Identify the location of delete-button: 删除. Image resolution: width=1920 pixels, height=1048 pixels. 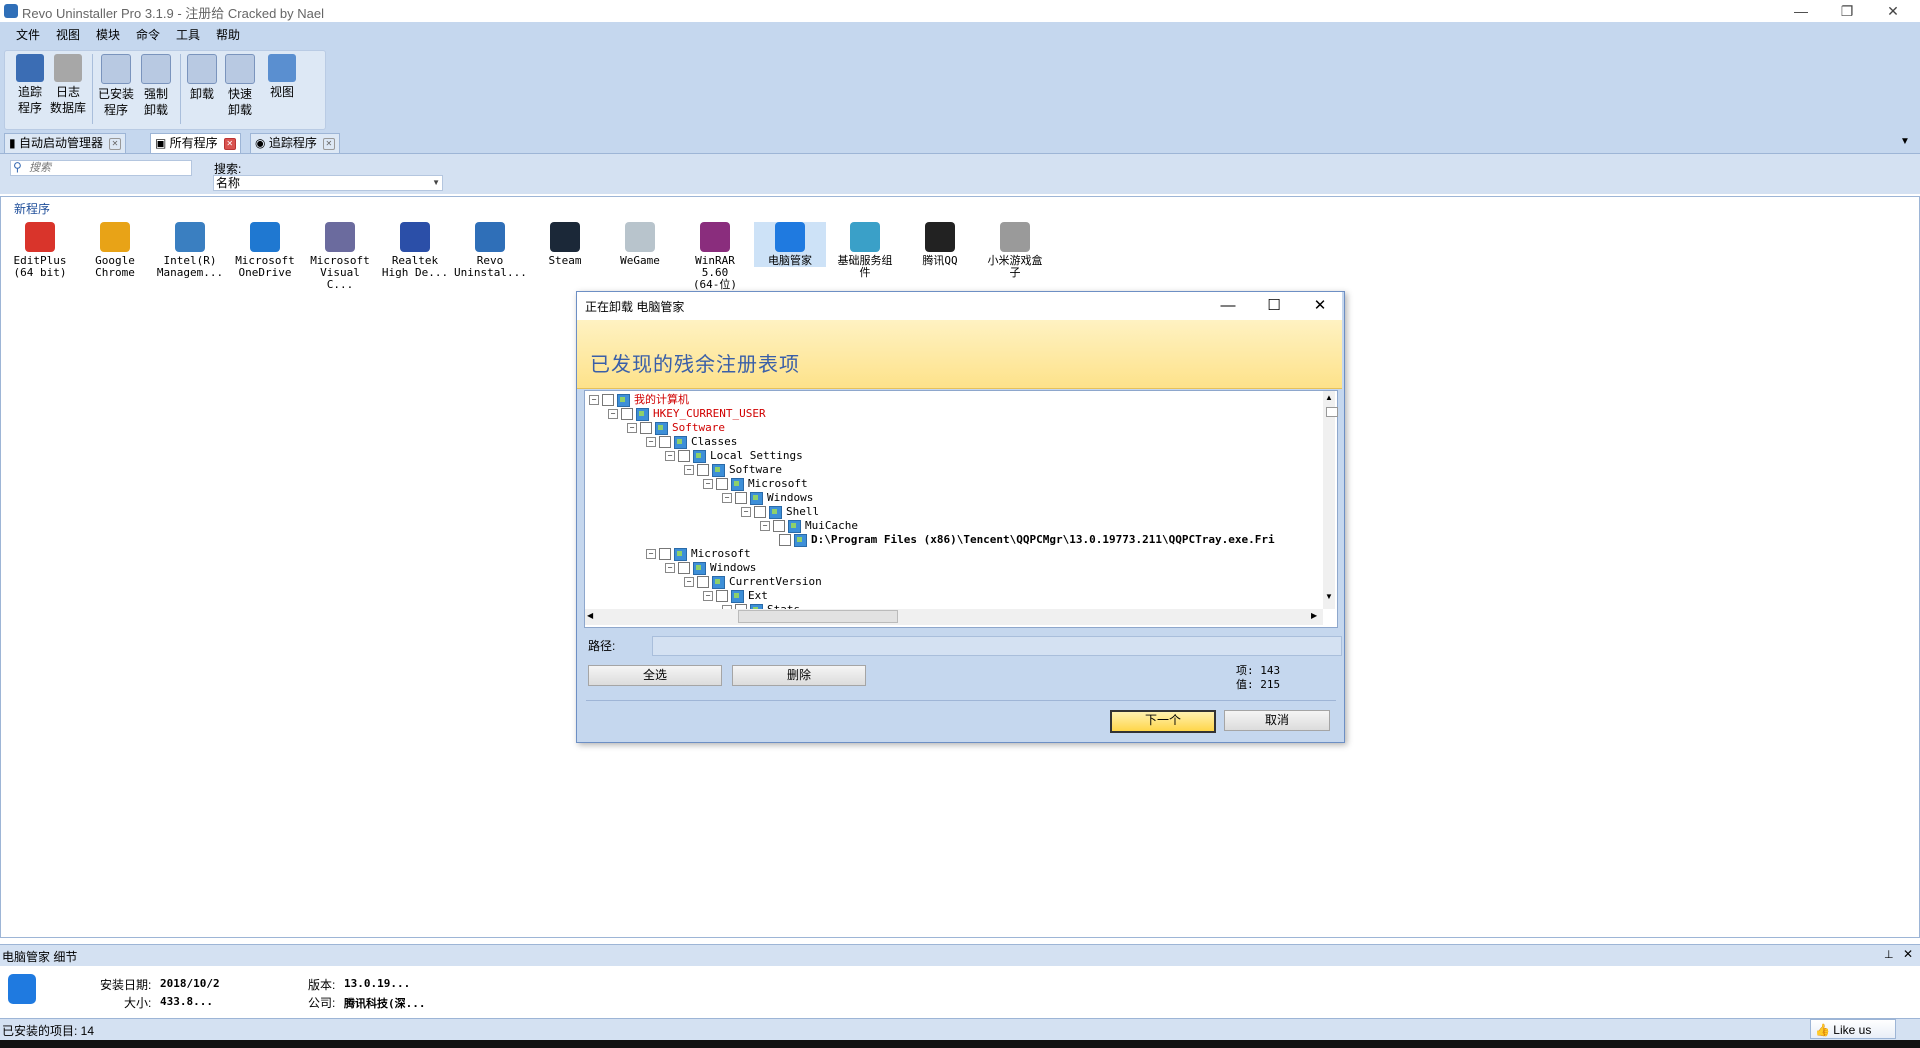
(799, 675).